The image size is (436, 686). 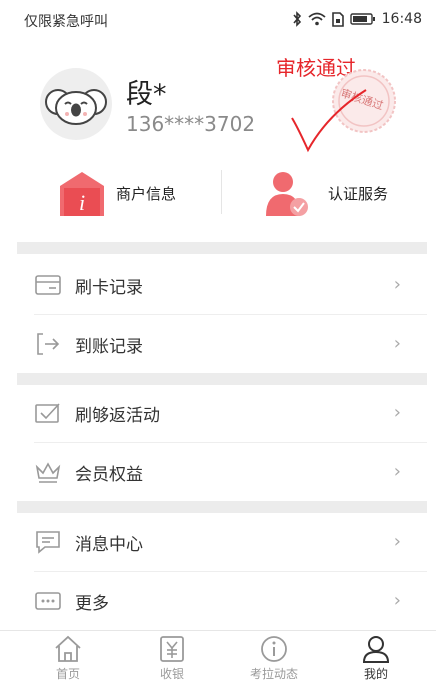 I want to click on status-bar: 仅限紧急呼叫 16:48, so click(x=218, y=19).